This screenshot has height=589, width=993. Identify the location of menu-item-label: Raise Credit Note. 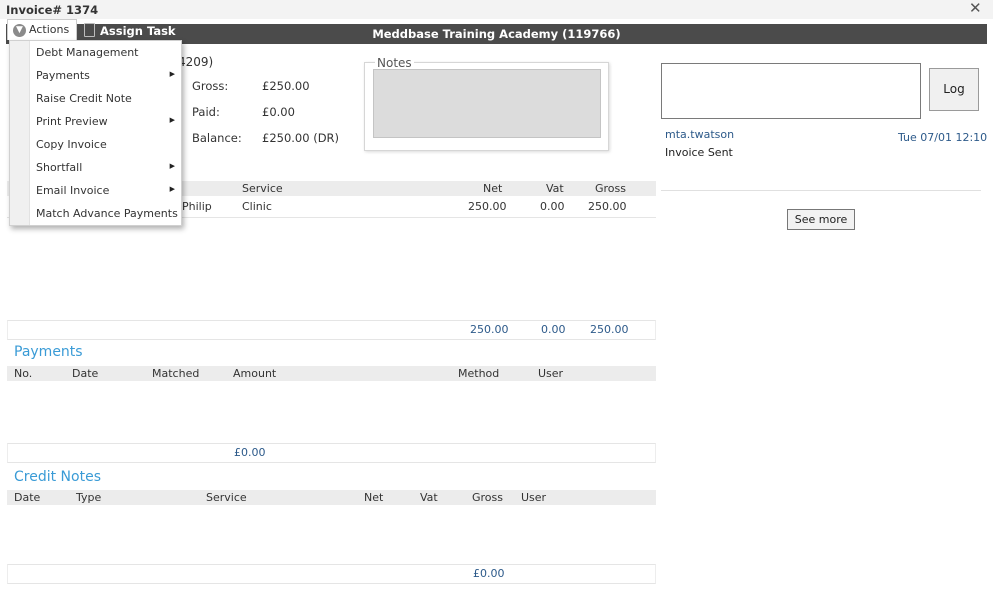
(84, 98).